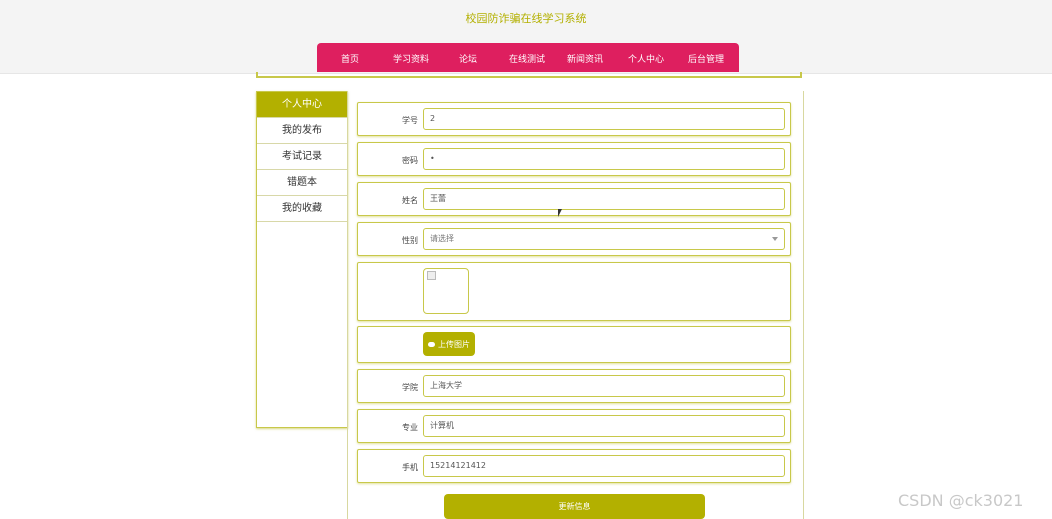 The height and width of the screenshot is (519, 1052). What do you see at coordinates (560, 213) in the screenshot?
I see `mouse-cursor-icon` at bounding box center [560, 213].